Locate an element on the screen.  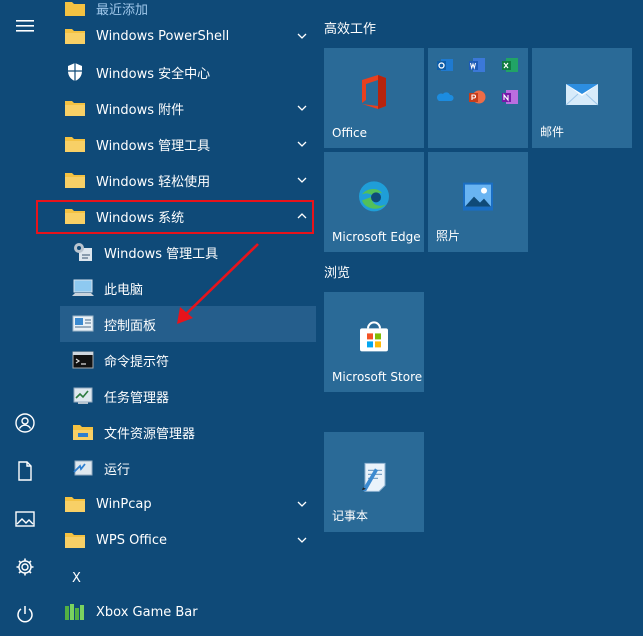
app-item-powershell: Windows PowerShell is located at coordinates (188, 36).